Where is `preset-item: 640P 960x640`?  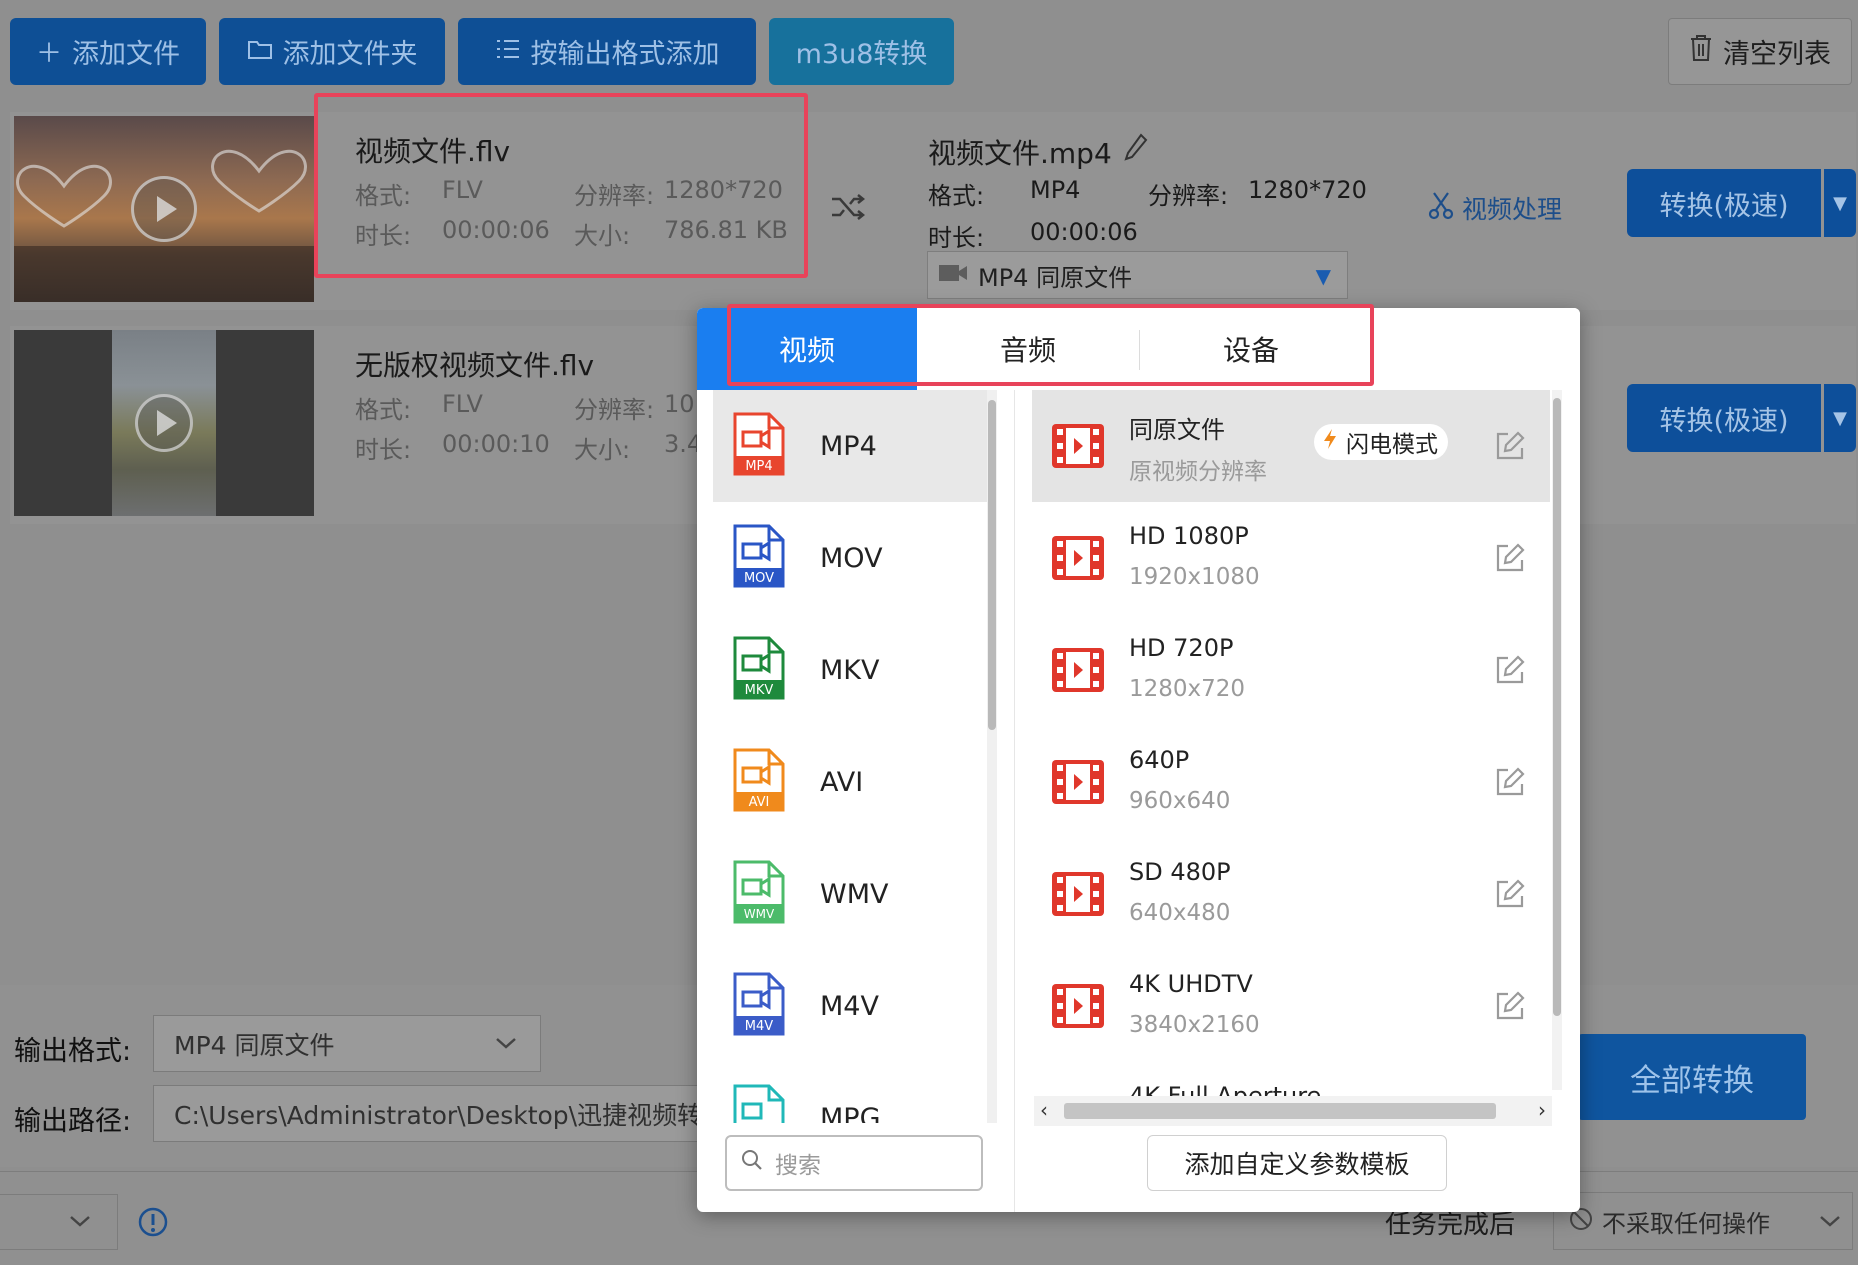
preset-item: 640P 960x640 is located at coordinates (1291, 782).